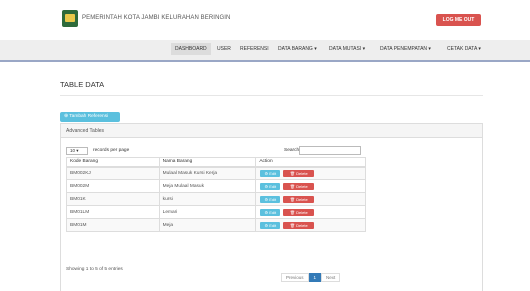 Image resolution: width=530 pixels, height=291 pixels. I want to click on nav-data-penempatan: DATA PENEMPATAN ▾, so click(405, 49).